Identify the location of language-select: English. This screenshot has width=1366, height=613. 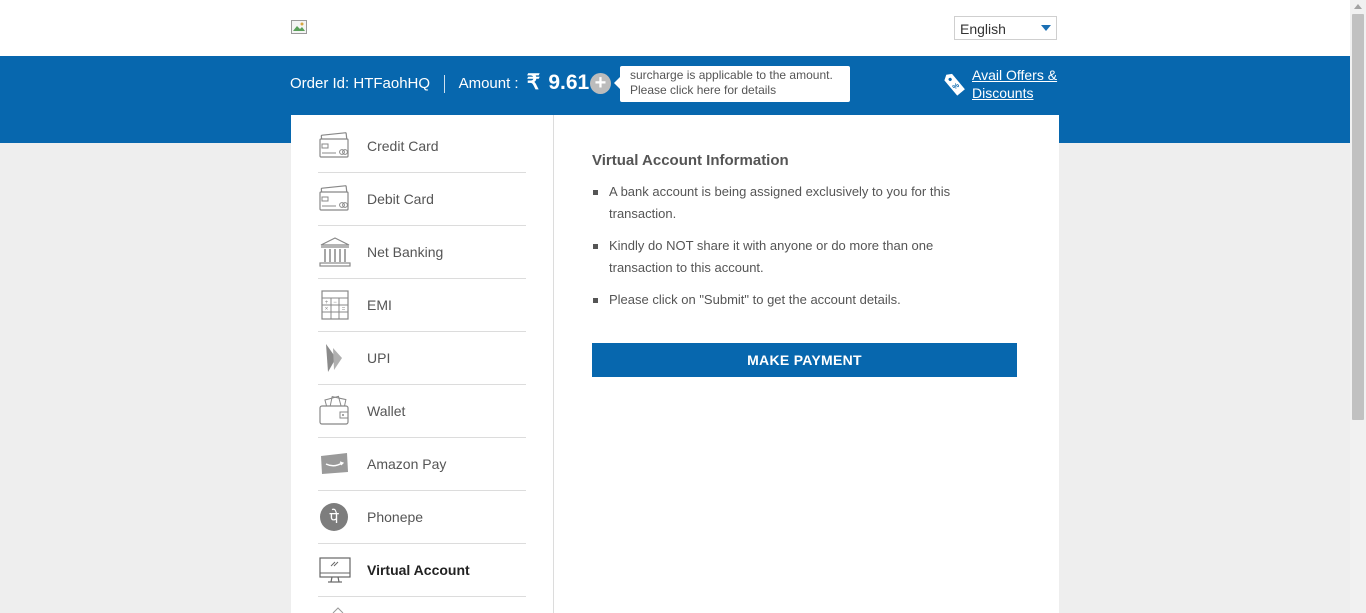
(1005, 28).